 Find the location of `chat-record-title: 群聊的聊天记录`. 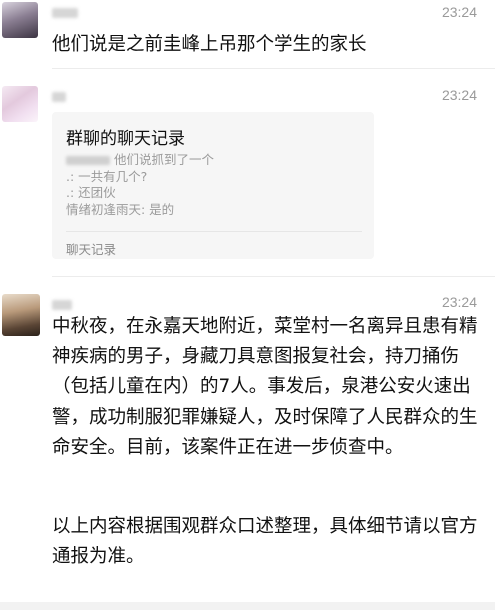

chat-record-title: 群聊的聊天记录 is located at coordinates (125, 139).